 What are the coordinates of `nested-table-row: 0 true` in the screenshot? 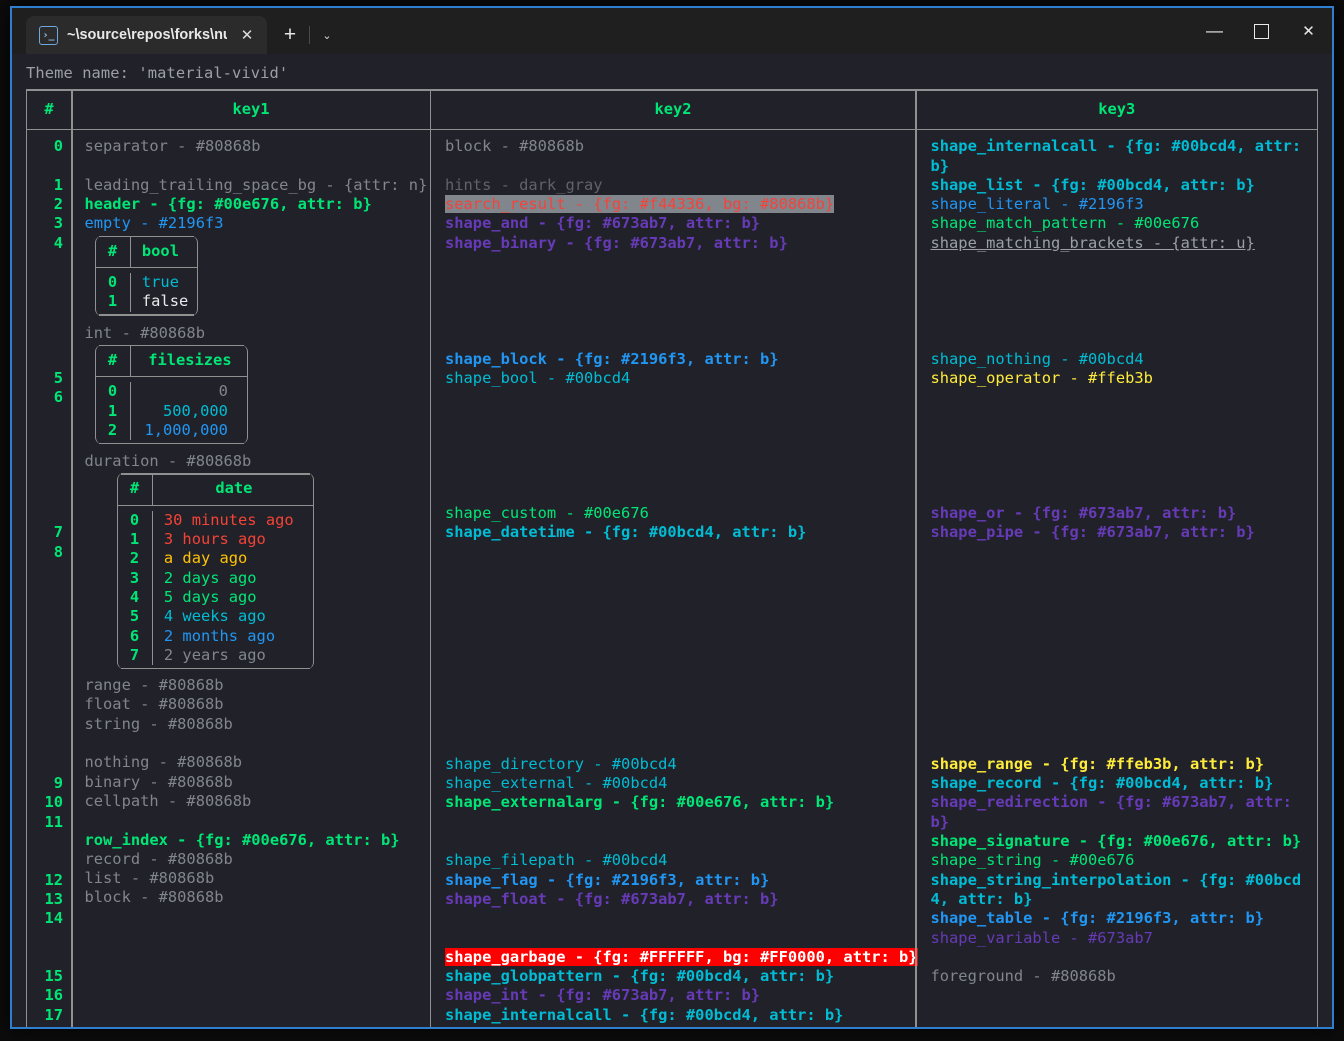 It's located at (147, 283).